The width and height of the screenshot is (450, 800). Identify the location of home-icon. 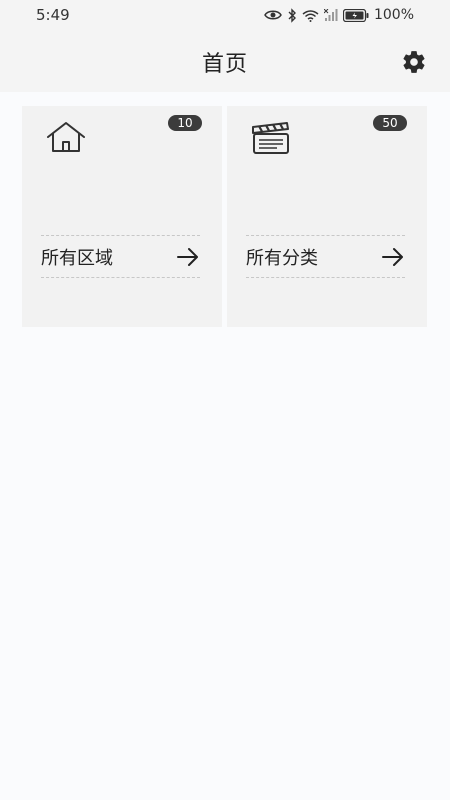
(66, 137).